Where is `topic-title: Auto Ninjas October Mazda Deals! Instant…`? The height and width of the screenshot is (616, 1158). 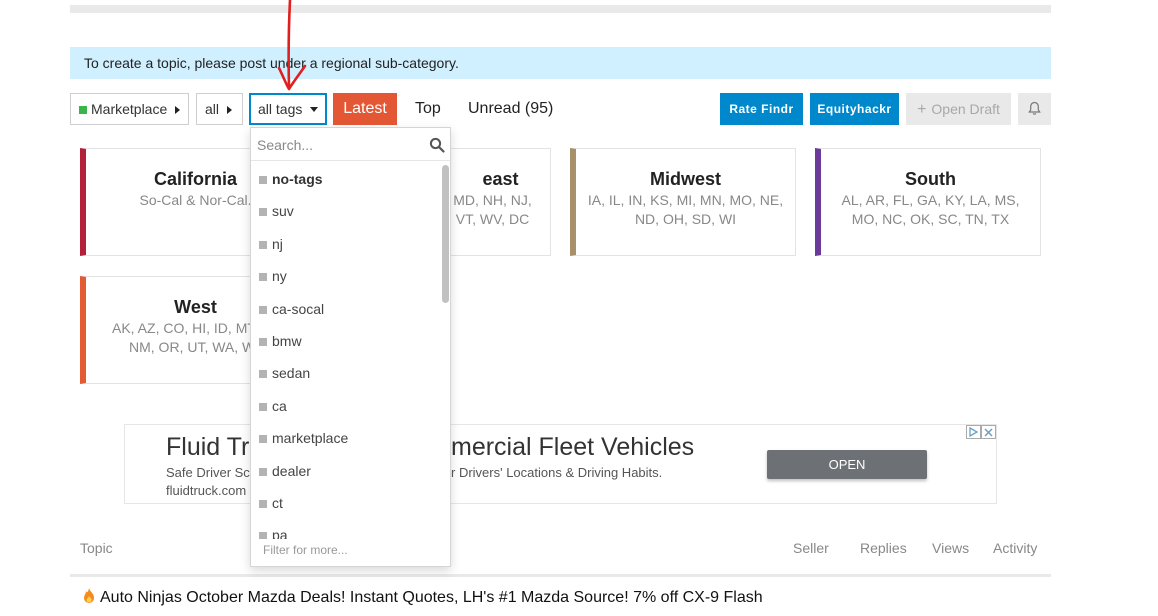
topic-title: Auto Ninjas October Mazda Deals! Instant… is located at coordinates (431, 597).